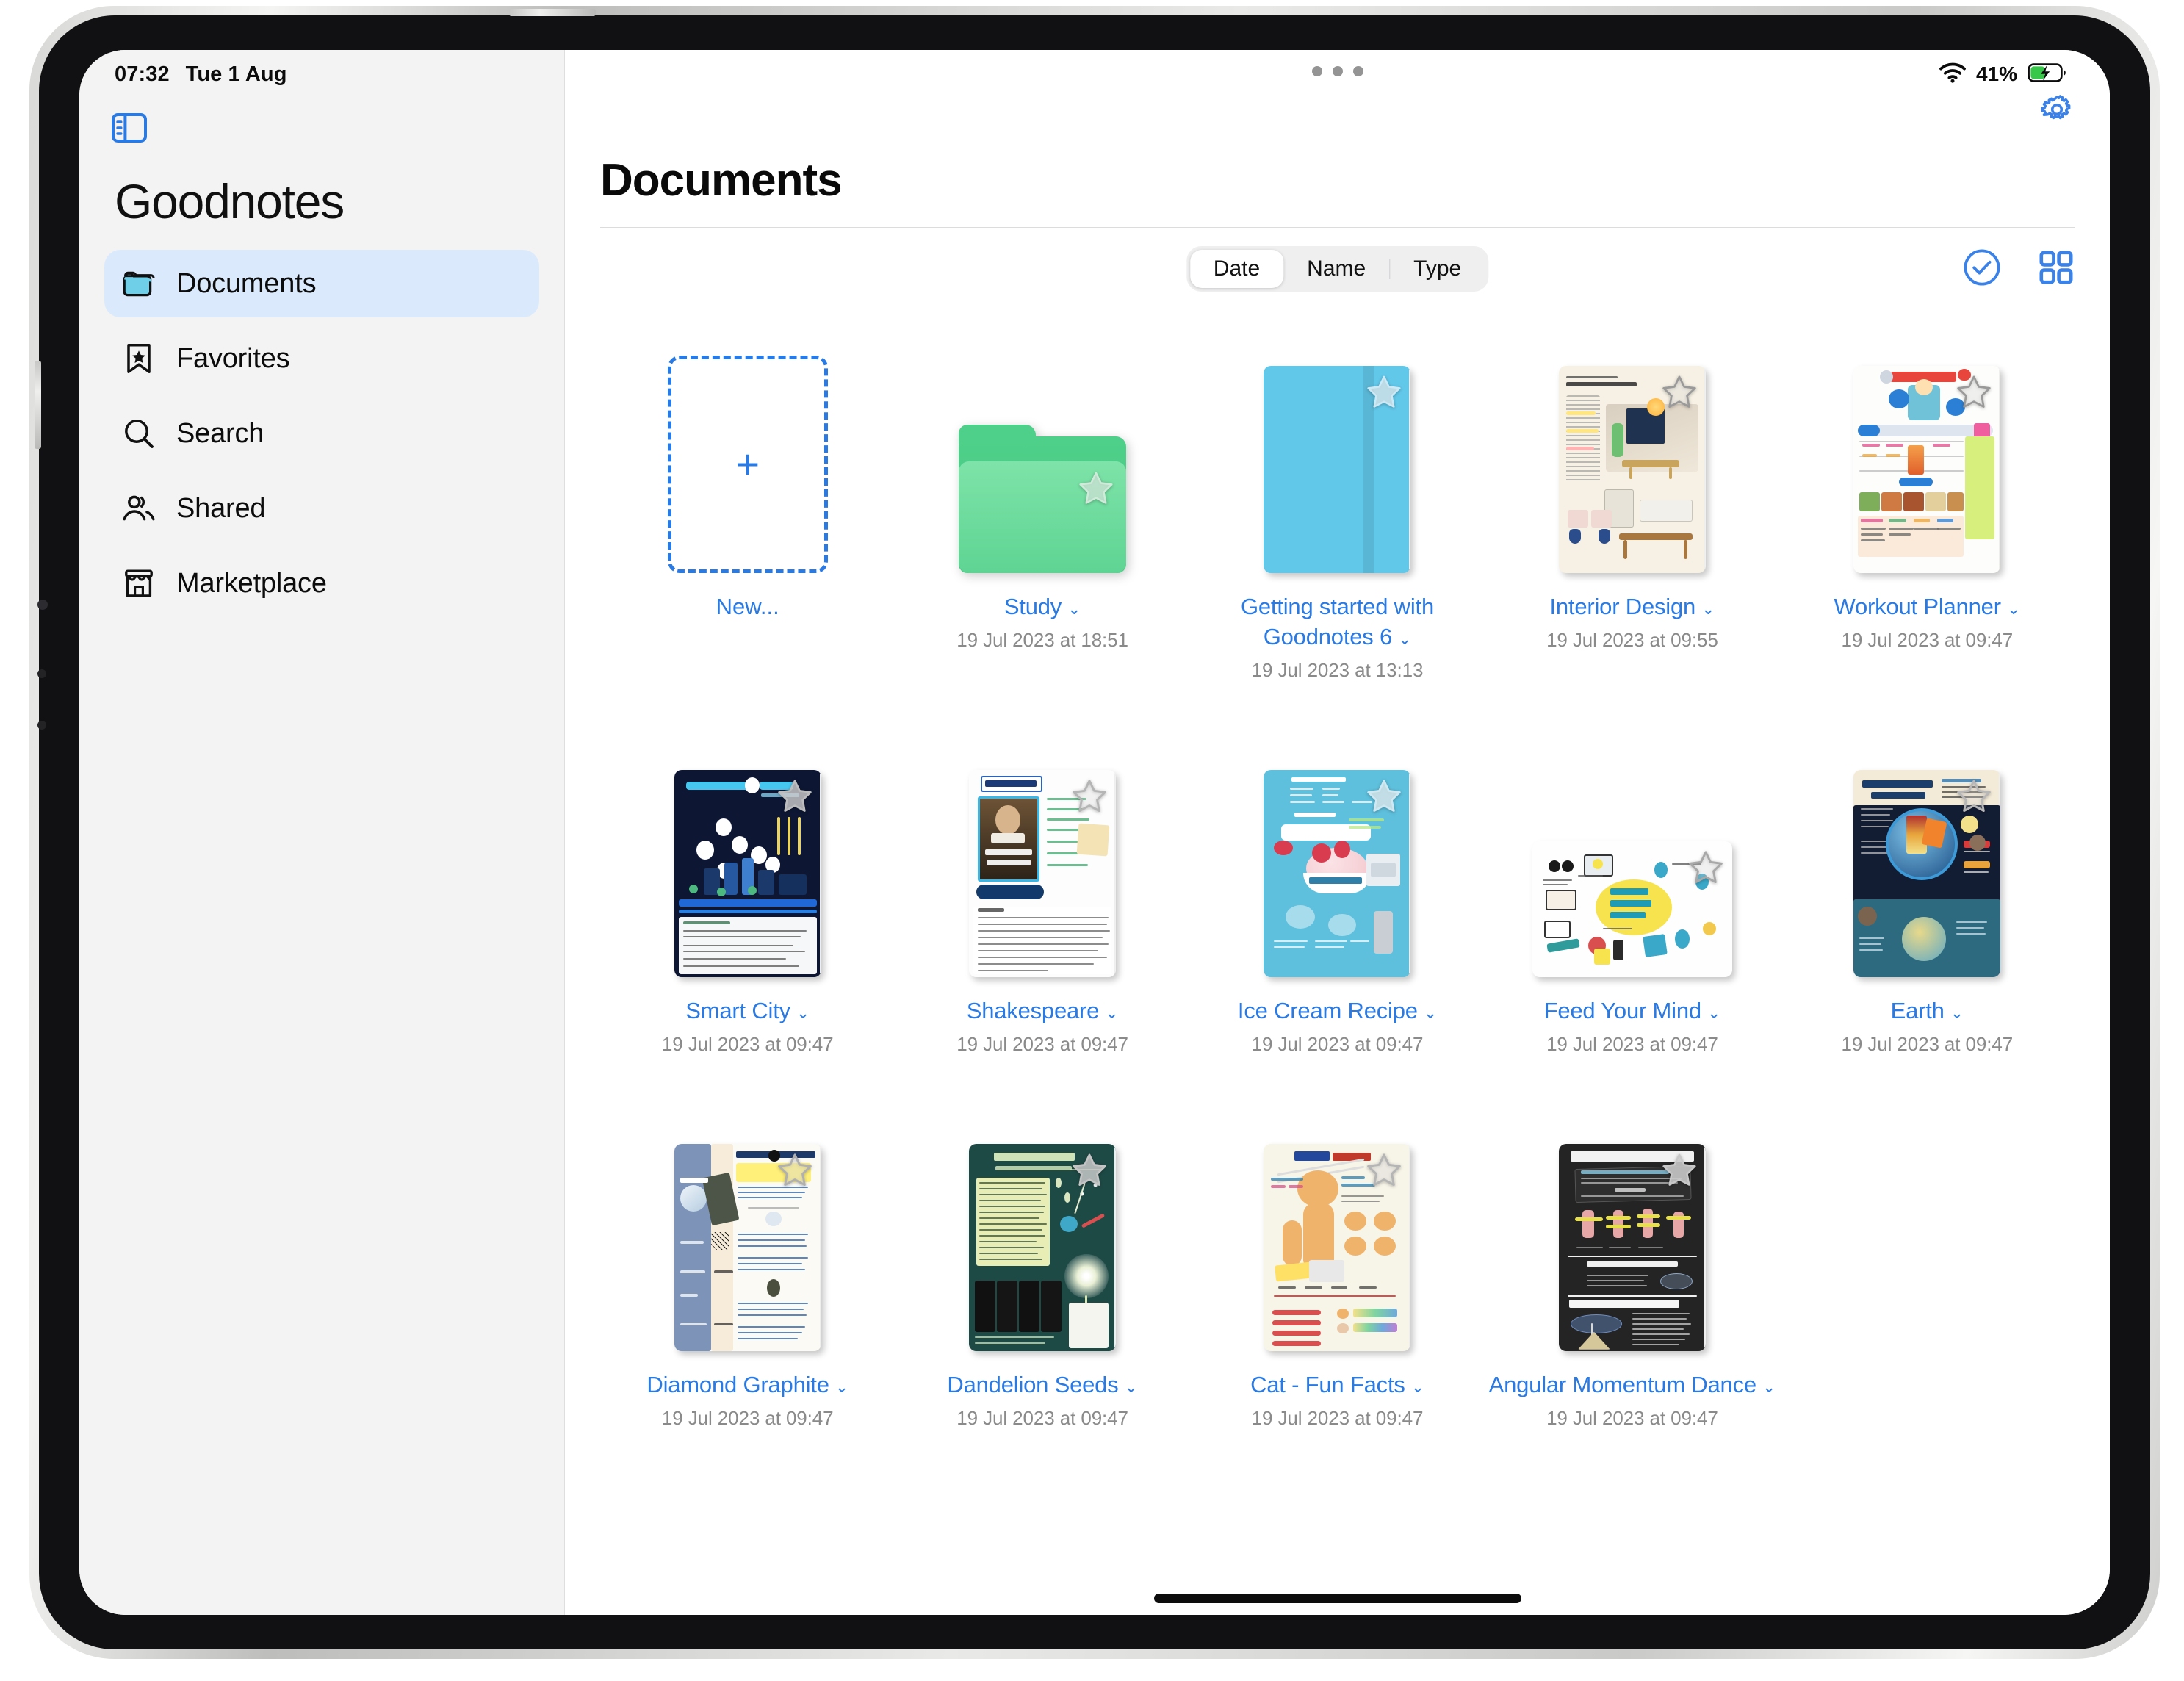 The width and height of the screenshot is (2184, 1681). I want to click on plus-icon: +, so click(747, 464).